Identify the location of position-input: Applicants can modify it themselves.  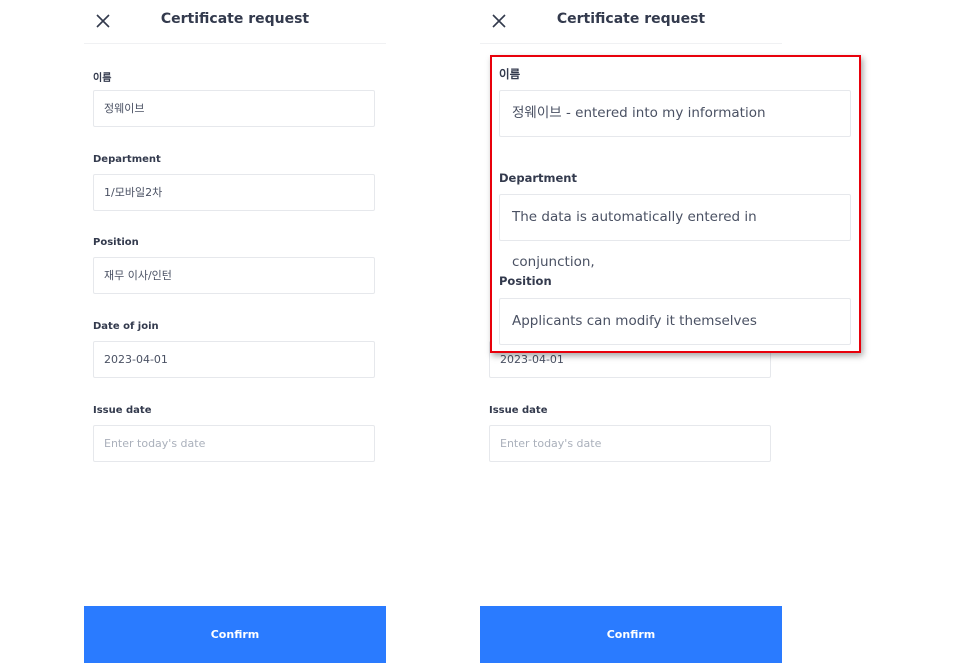
(675, 321).